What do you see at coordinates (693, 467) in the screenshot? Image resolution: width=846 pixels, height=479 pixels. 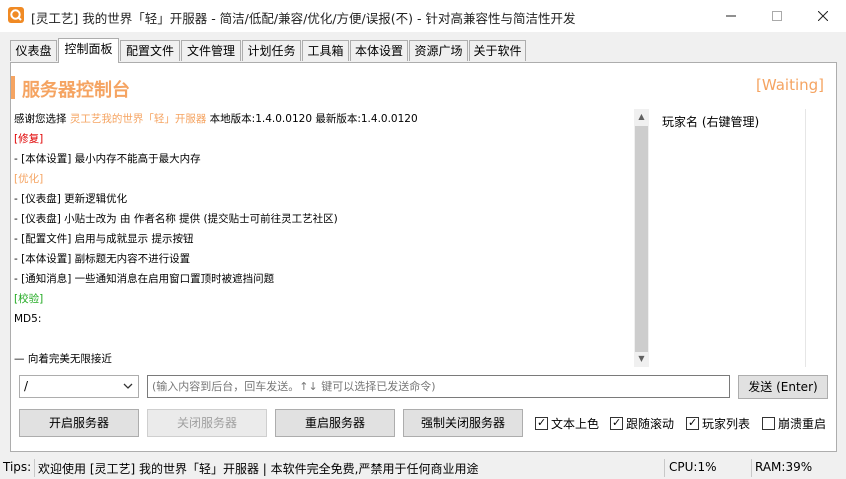 I see `cpu-usage: CPU:1%` at bounding box center [693, 467].